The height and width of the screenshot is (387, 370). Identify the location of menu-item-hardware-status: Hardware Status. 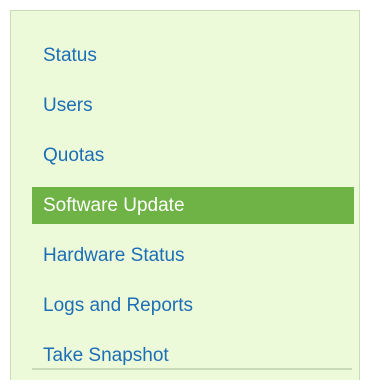
(193, 255).